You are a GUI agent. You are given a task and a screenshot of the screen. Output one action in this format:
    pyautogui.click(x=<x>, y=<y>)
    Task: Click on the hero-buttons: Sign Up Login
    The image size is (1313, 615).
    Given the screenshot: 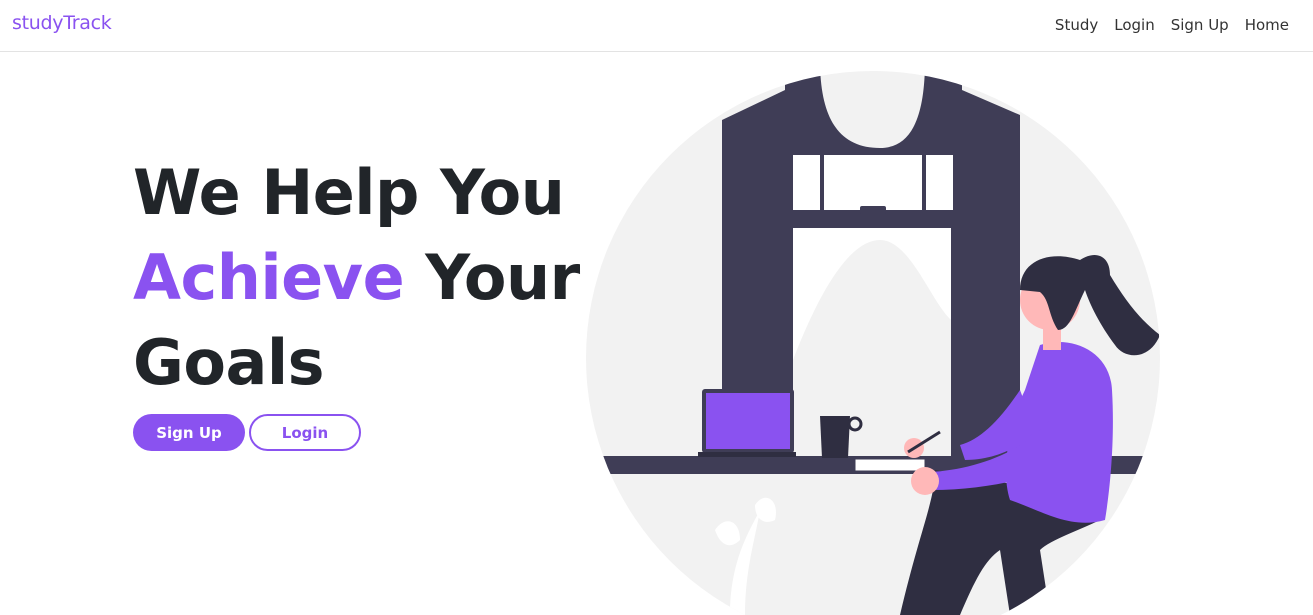 What is the action you would take?
    pyautogui.click(x=247, y=432)
    